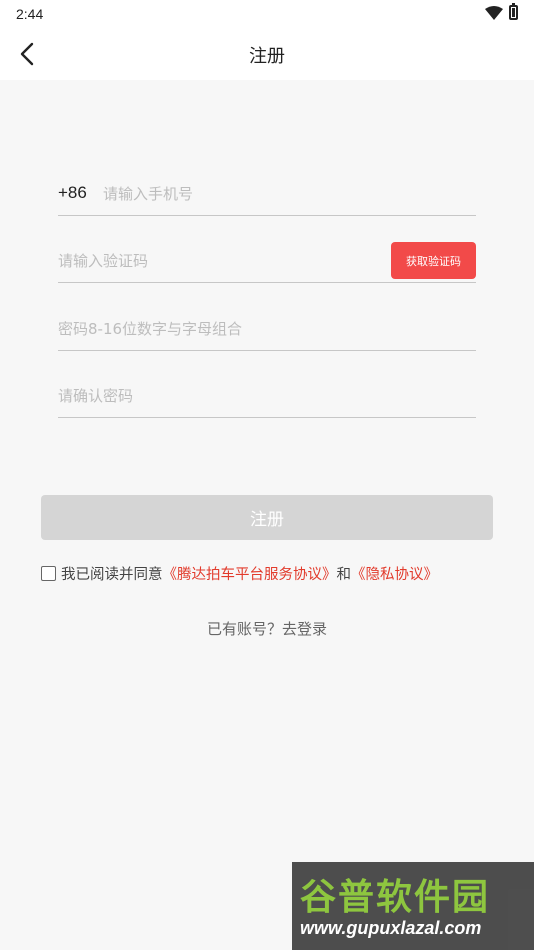 The height and width of the screenshot is (950, 534). I want to click on code-row: 获取验证码, so click(267, 249).